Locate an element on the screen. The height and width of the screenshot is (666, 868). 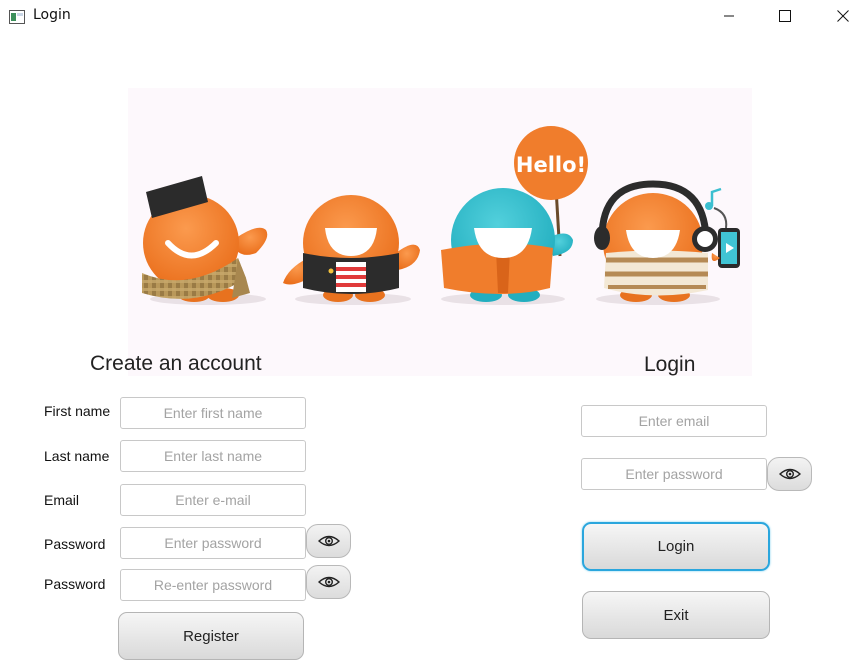
login-button: Login is located at coordinates (676, 546).